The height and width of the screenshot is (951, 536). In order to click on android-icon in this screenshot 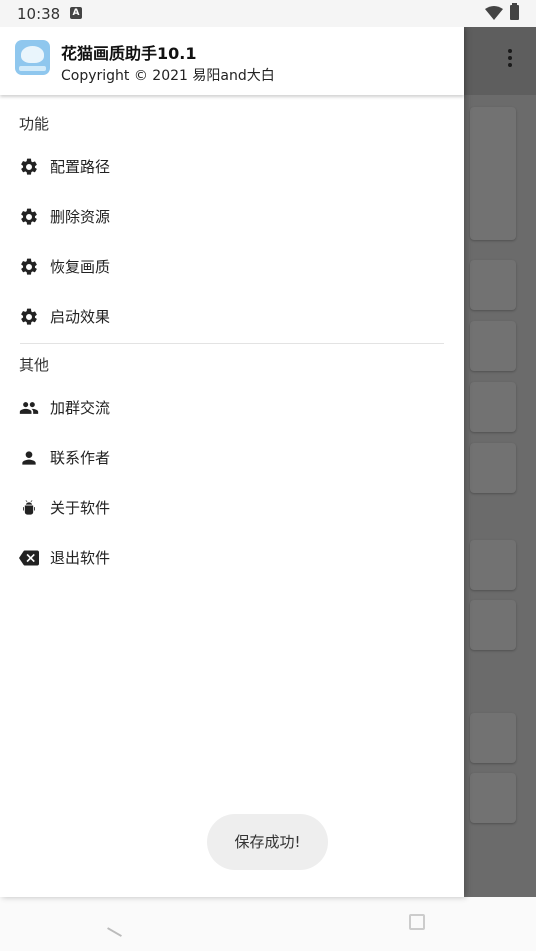, I will do `click(29, 507)`.